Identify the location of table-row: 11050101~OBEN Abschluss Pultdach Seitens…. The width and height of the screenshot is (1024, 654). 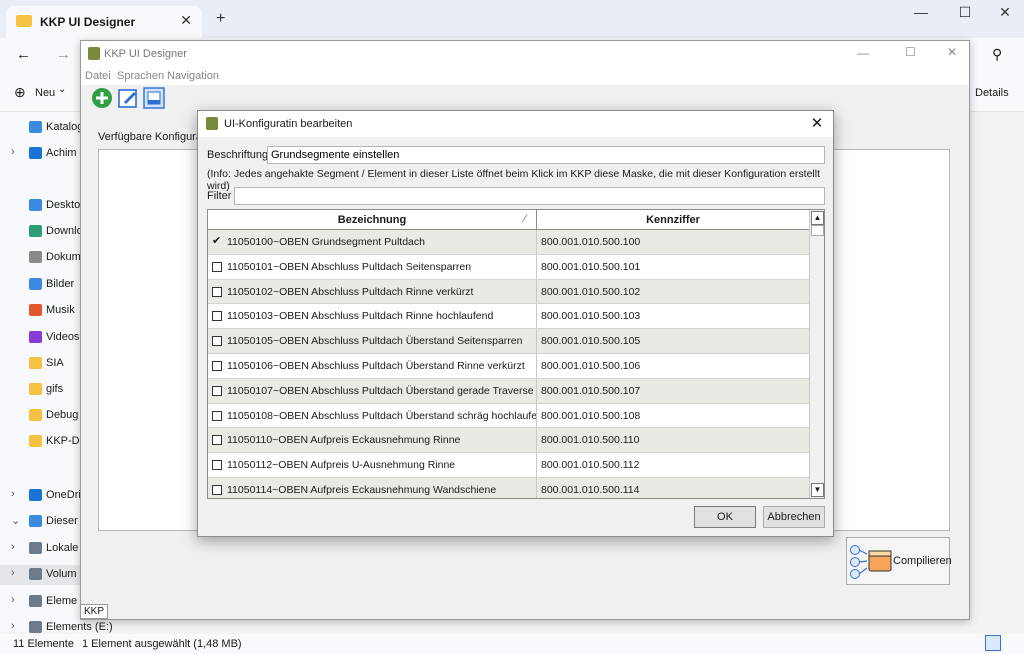
(508, 267).